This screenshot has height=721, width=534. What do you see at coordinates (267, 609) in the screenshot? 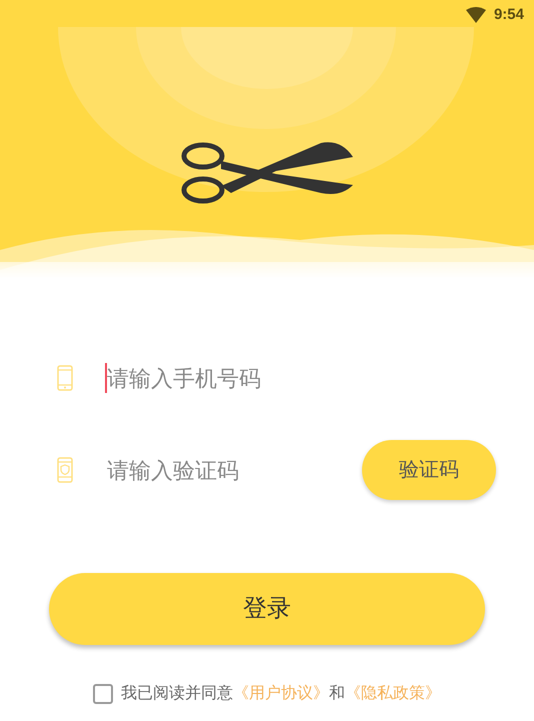
I see `login-button: 登录` at bounding box center [267, 609].